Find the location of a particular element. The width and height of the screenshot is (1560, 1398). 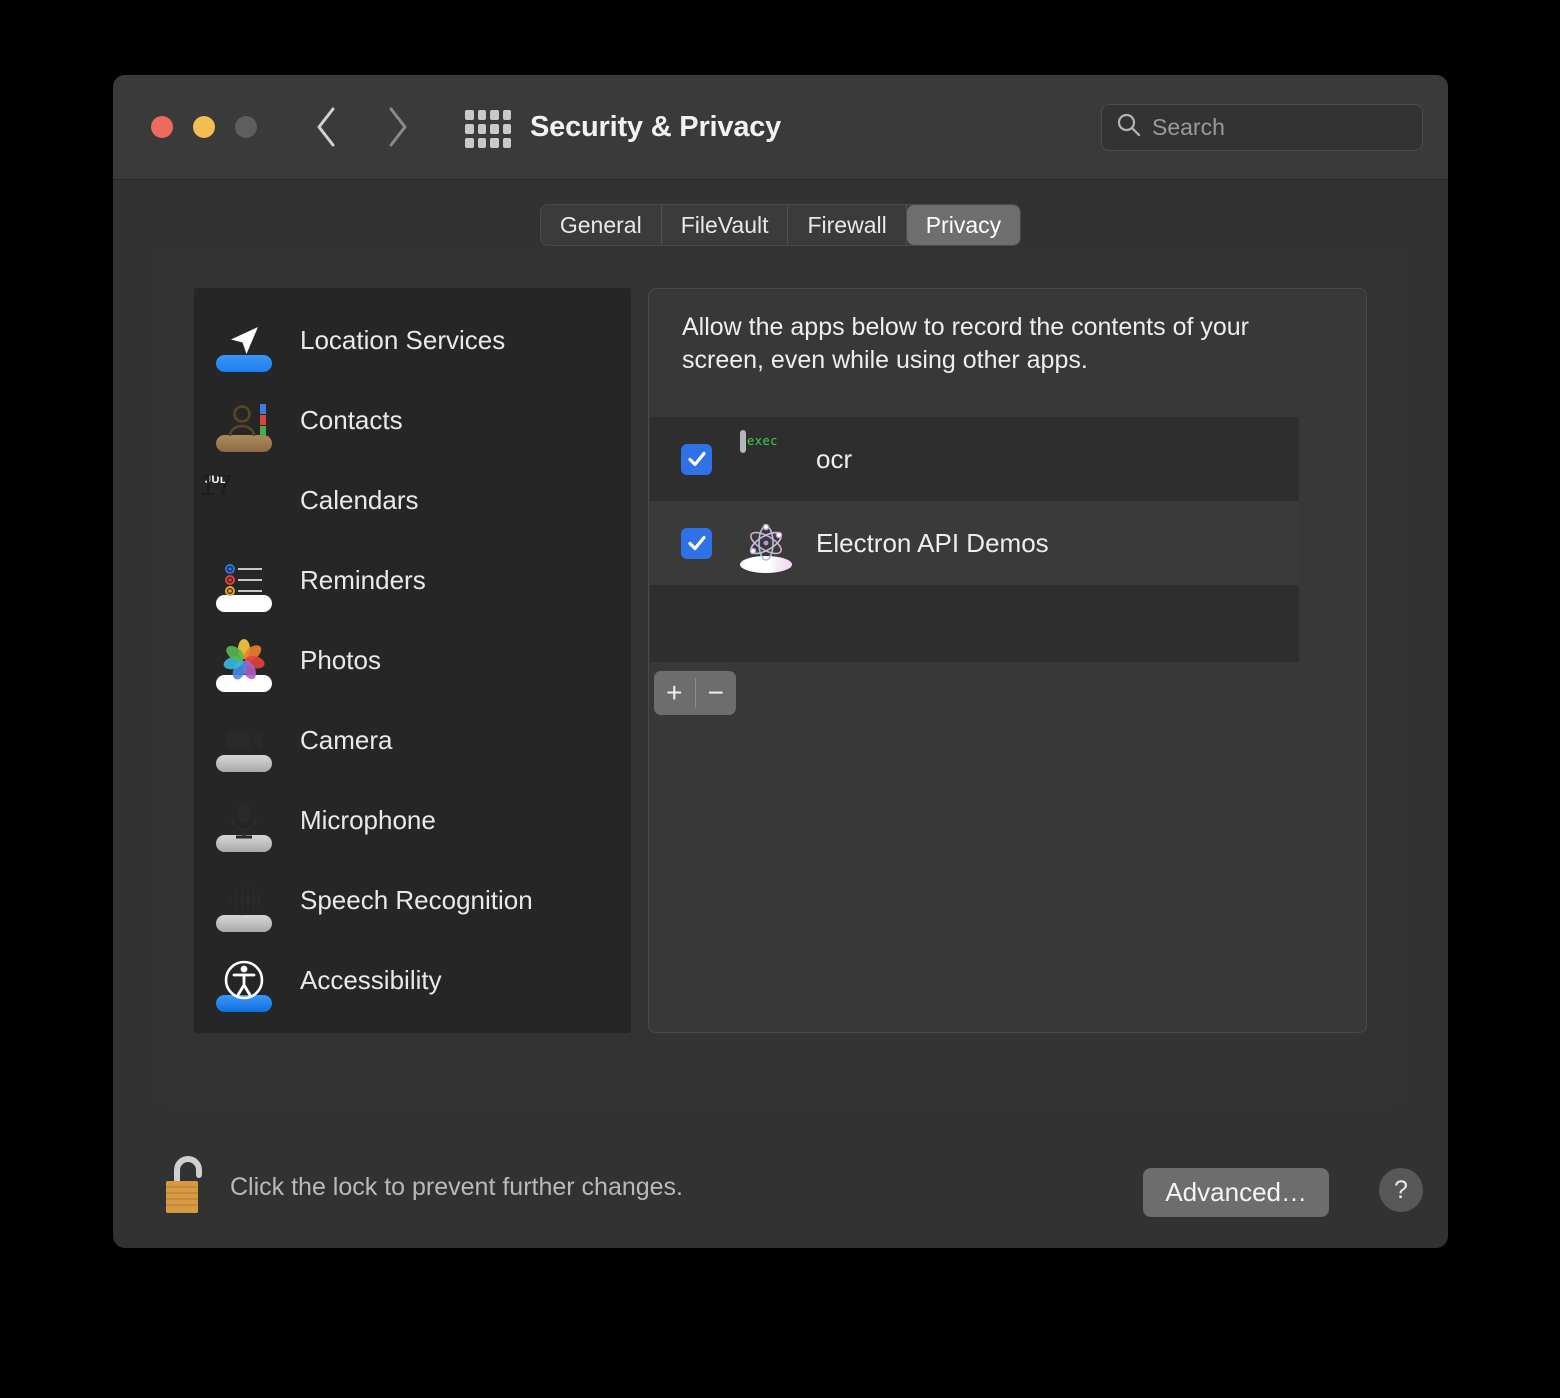

accessibility-icon is located at coordinates (244, 982).